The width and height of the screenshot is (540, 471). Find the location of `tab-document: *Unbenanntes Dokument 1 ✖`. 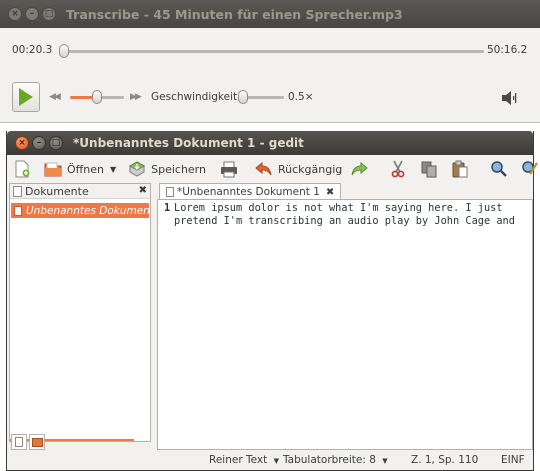

tab-document: *Unbenanntes Dokument 1 ✖ is located at coordinates (250, 191).